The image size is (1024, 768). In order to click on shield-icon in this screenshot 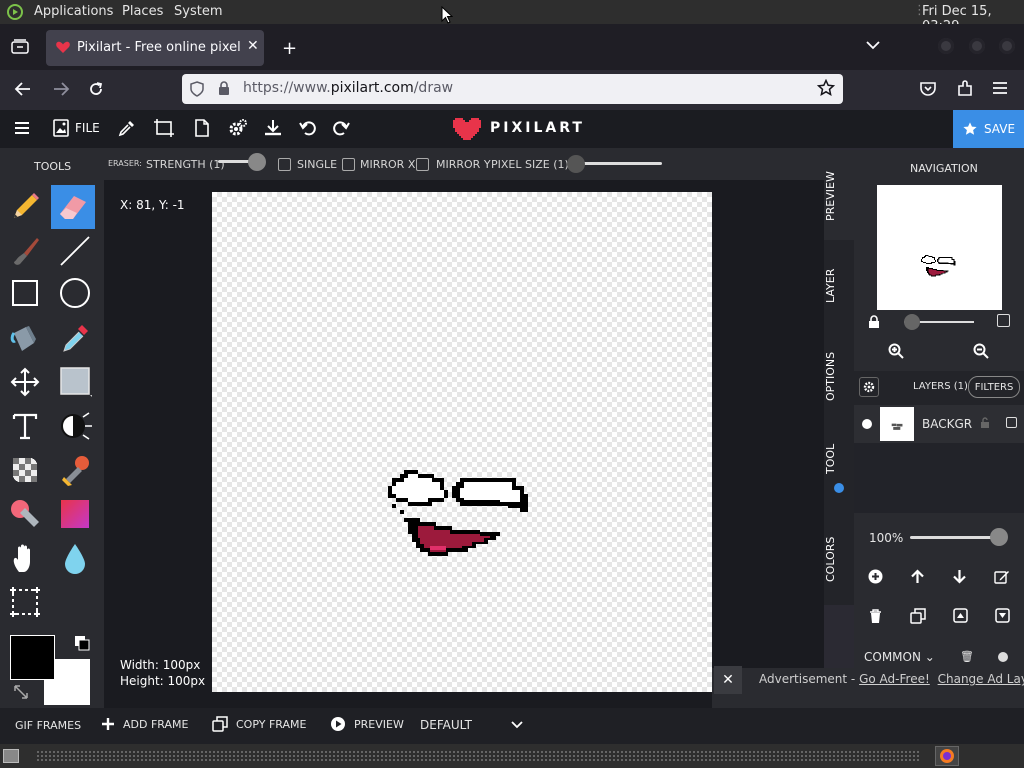, I will do `click(197, 89)`.